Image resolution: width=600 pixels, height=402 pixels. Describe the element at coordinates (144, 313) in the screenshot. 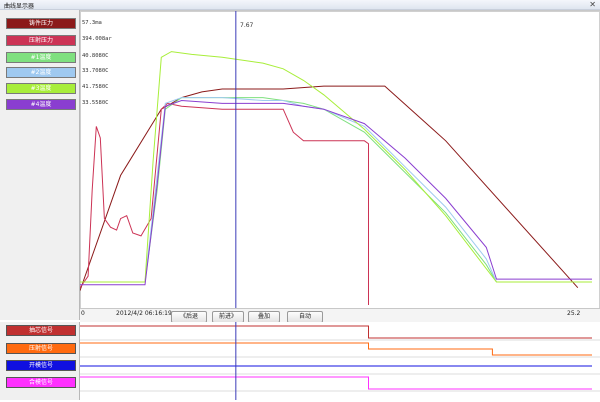

I see `timestamp: 2012/4/2 06:16:19` at that location.